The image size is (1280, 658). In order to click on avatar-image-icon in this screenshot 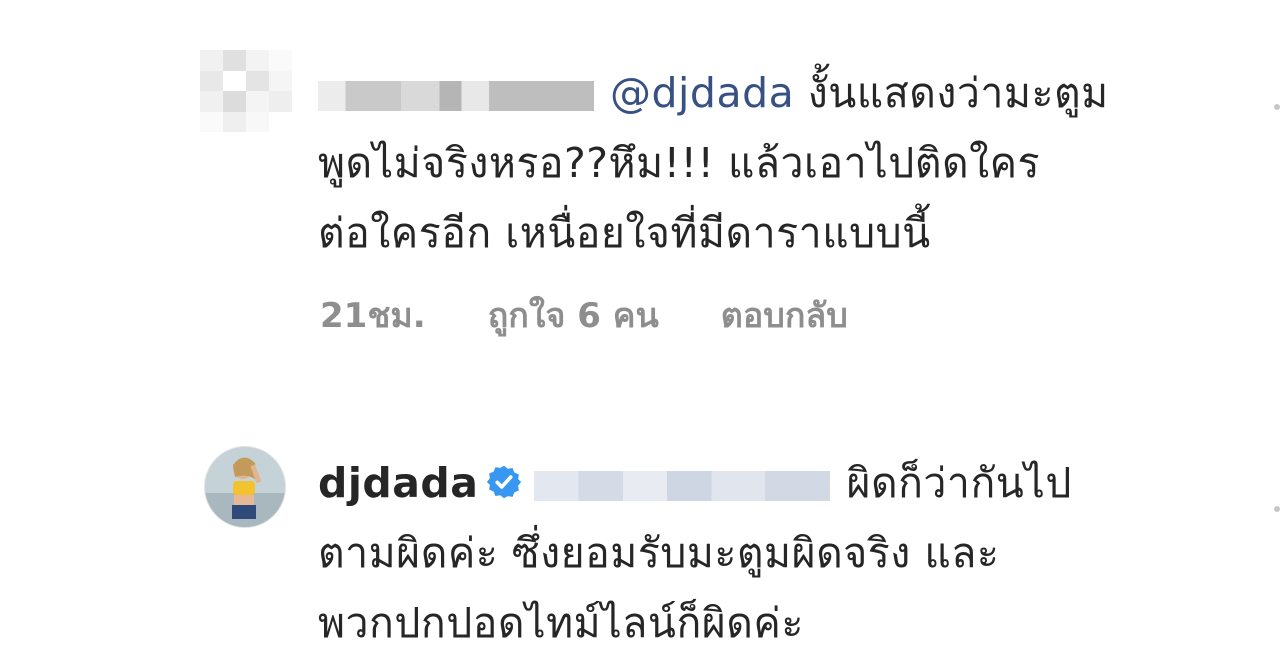, I will do `click(245, 487)`.